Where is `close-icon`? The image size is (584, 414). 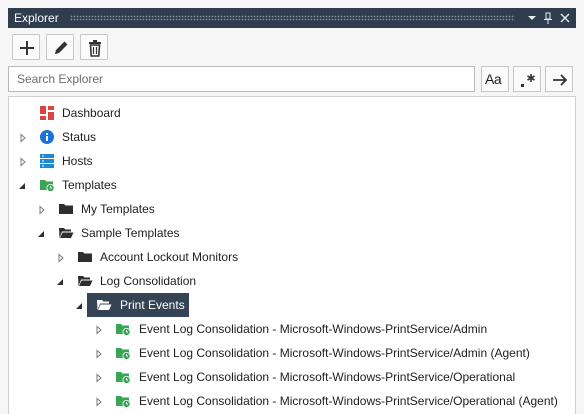 close-icon is located at coordinates (565, 18).